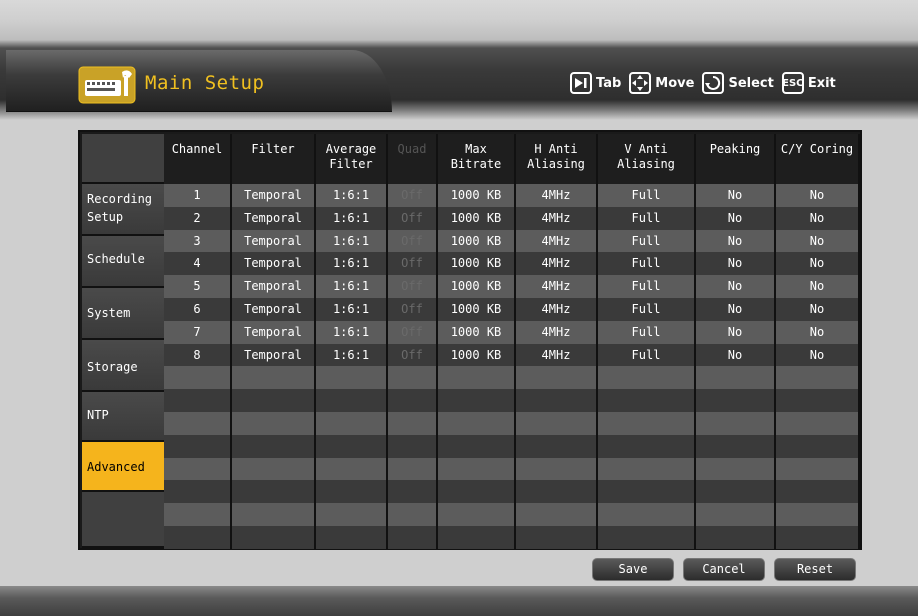 The height and width of the screenshot is (616, 918). Describe the element at coordinates (701, 83) in the screenshot. I see `key-hints: Tab Move Select ESC Exit` at that location.